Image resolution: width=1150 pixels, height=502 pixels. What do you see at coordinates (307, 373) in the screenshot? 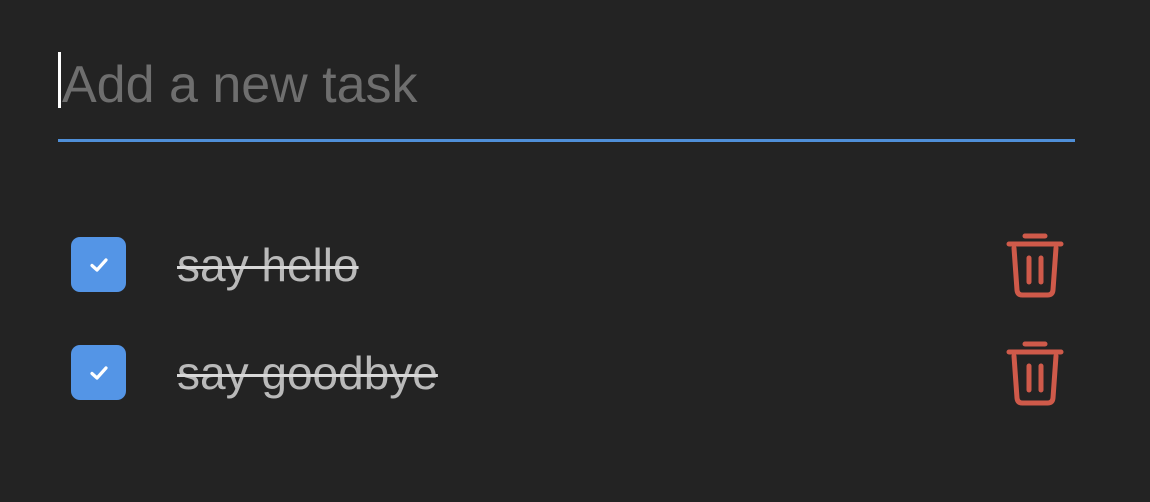
I see `task-label: say goodbye` at bounding box center [307, 373].